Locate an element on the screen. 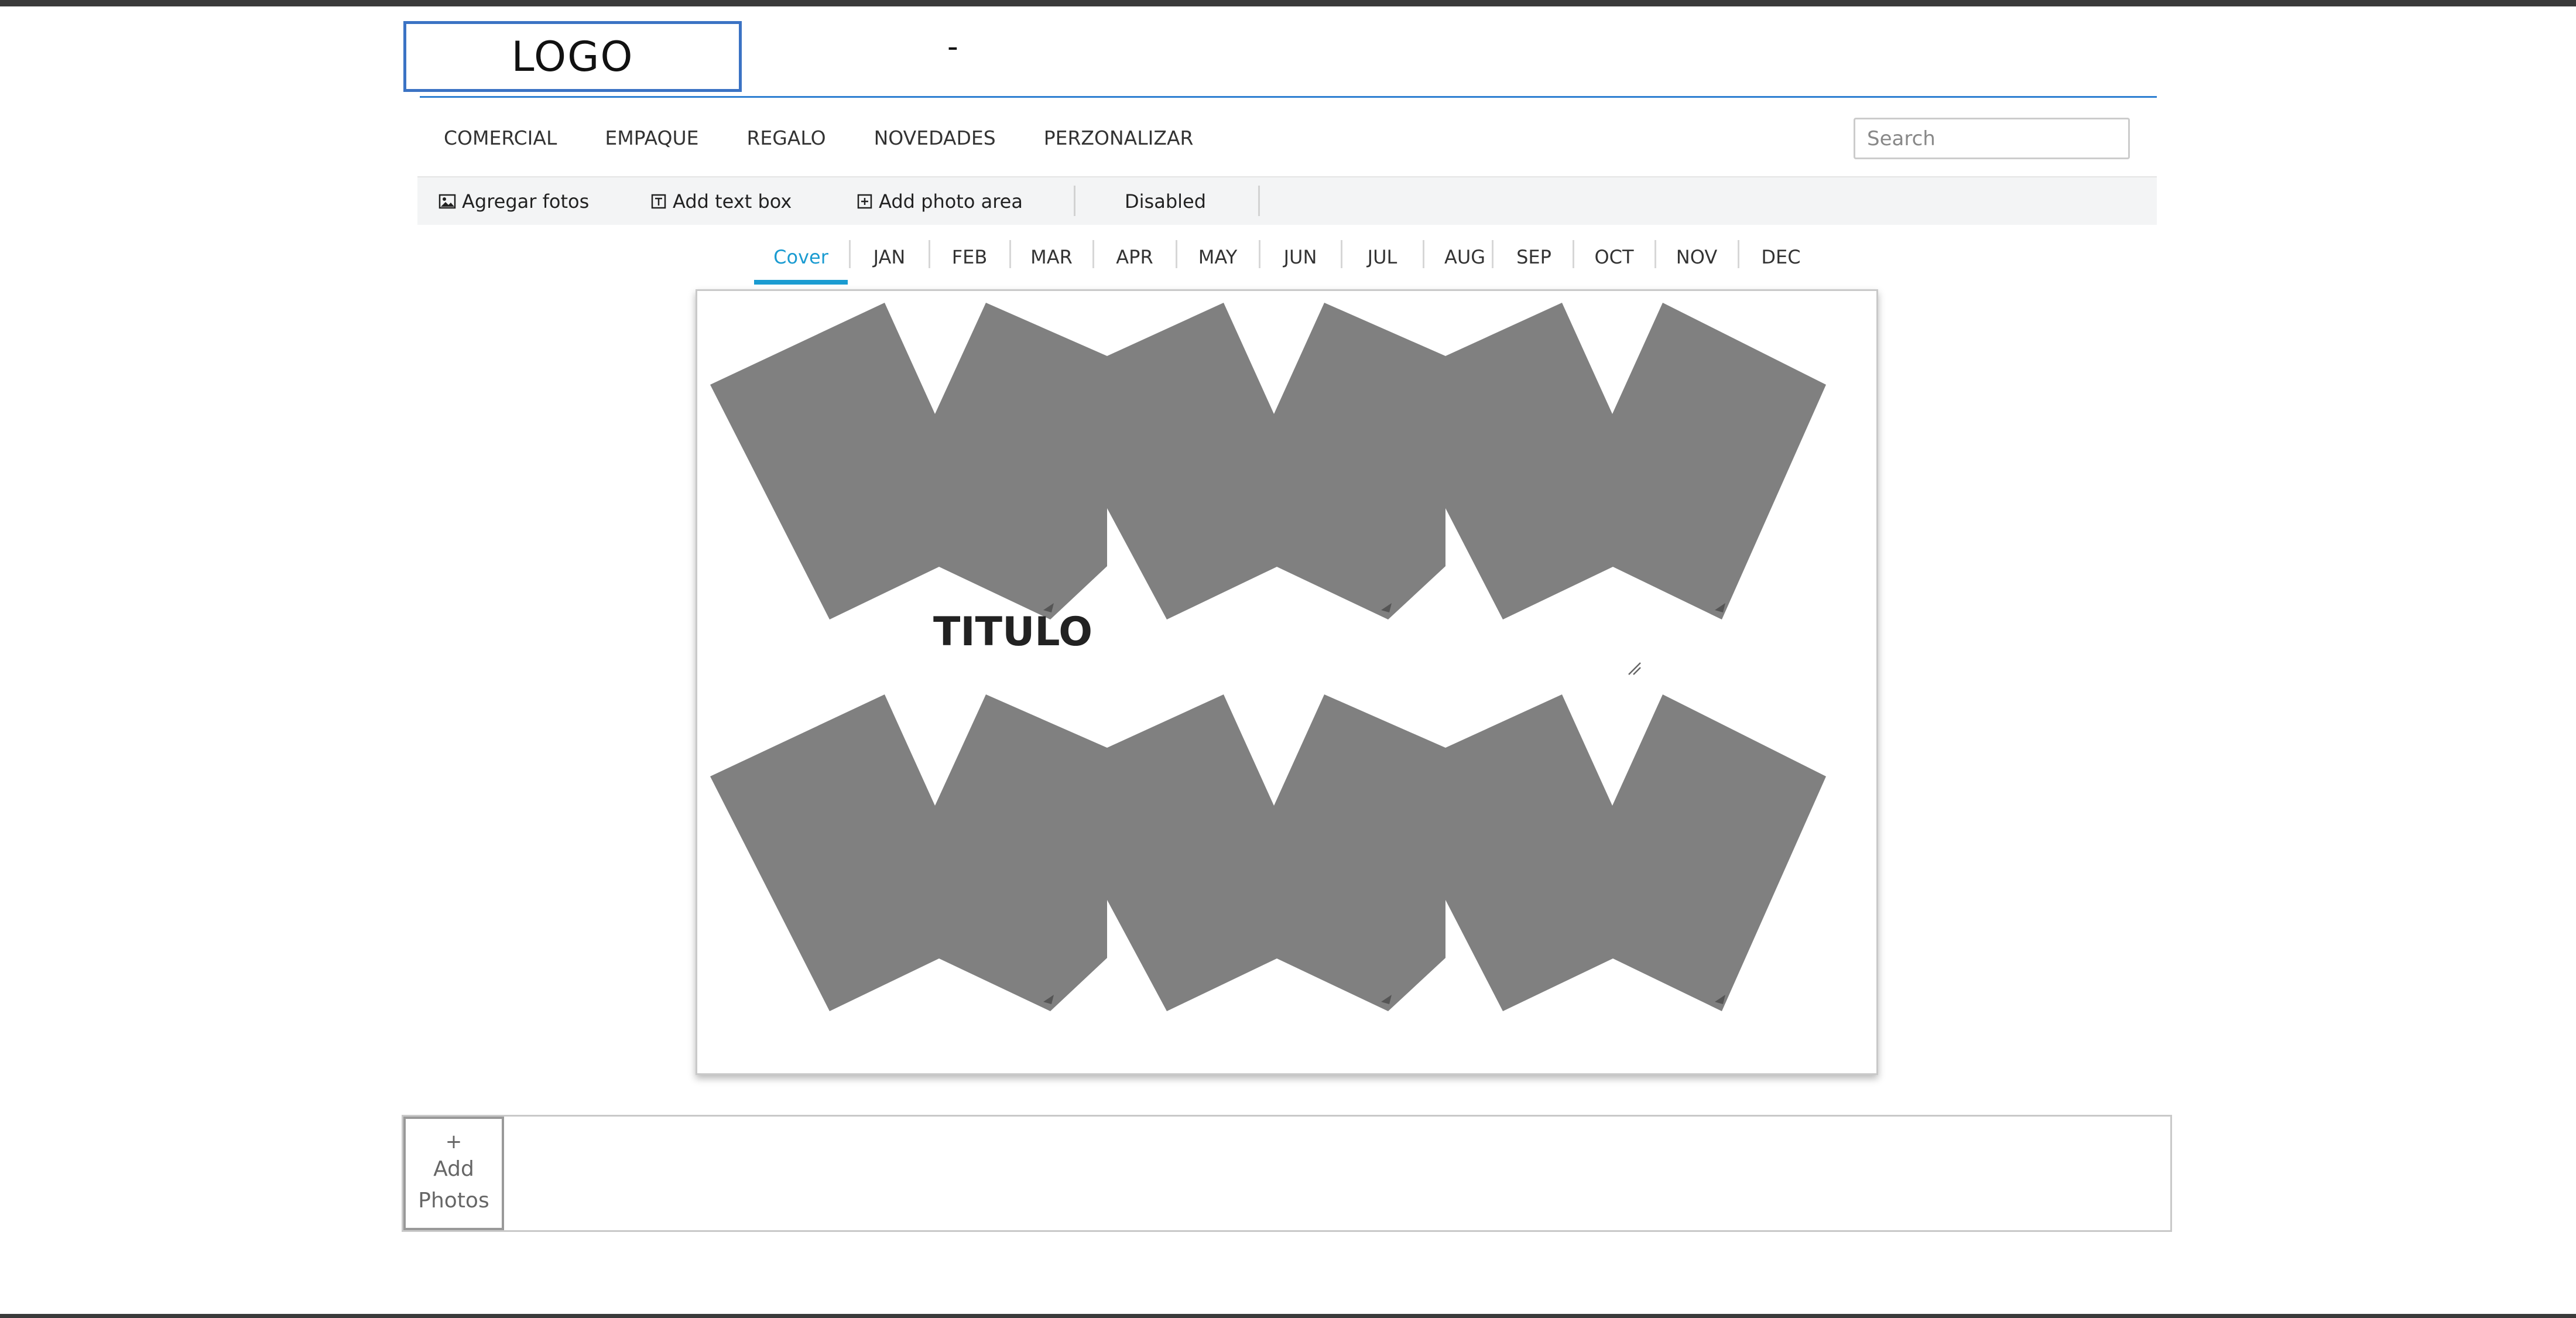  nav-item-empaque: EMPAQUE is located at coordinates (651, 137).